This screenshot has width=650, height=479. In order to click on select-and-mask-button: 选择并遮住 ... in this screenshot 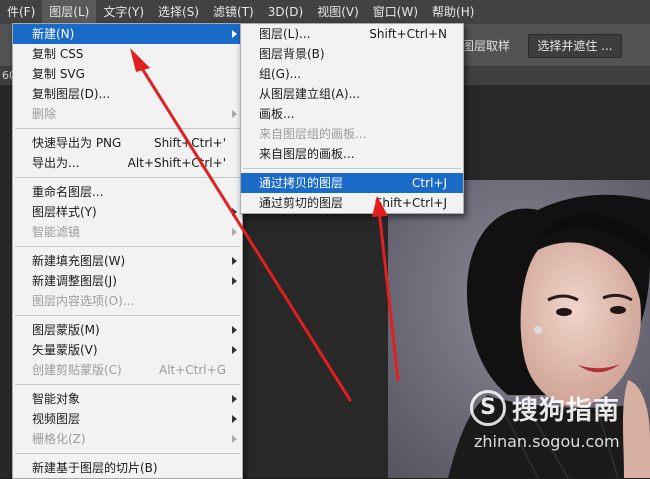, I will do `click(575, 46)`.